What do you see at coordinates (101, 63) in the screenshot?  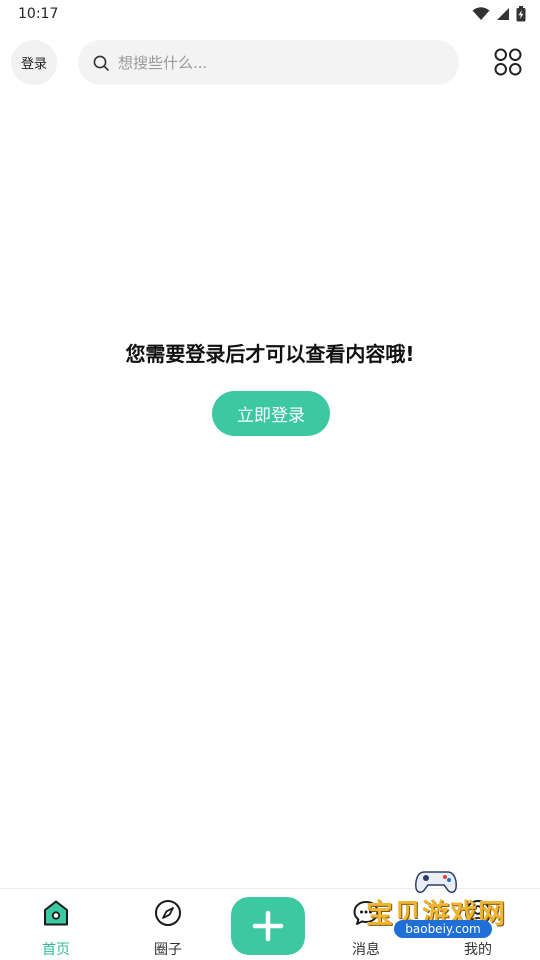 I see `search-icon` at bounding box center [101, 63].